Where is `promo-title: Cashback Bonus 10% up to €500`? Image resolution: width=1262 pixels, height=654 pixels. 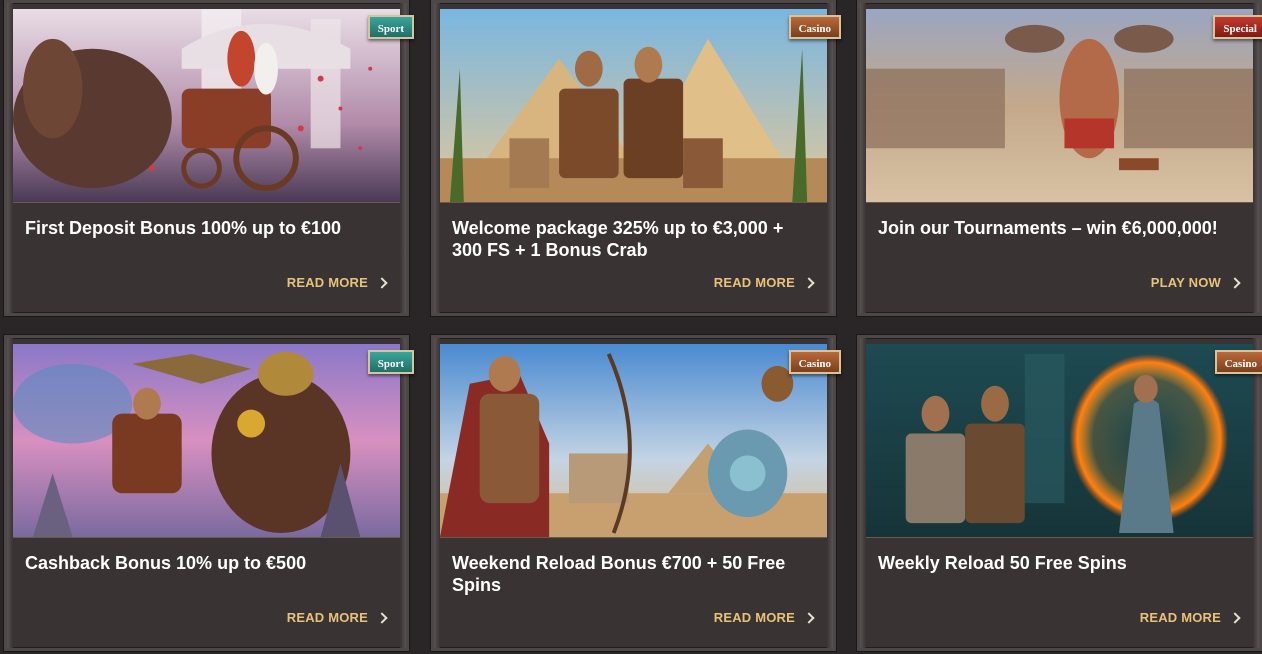
promo-title: Cashback Bonus 10% up to €500 is located at coordinates (166, 563).